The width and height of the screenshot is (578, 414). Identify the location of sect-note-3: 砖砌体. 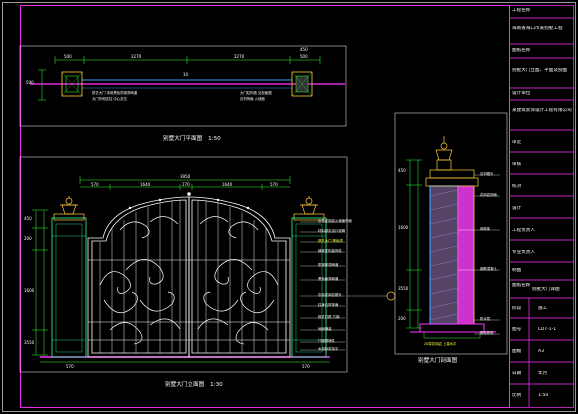
(485, 229).